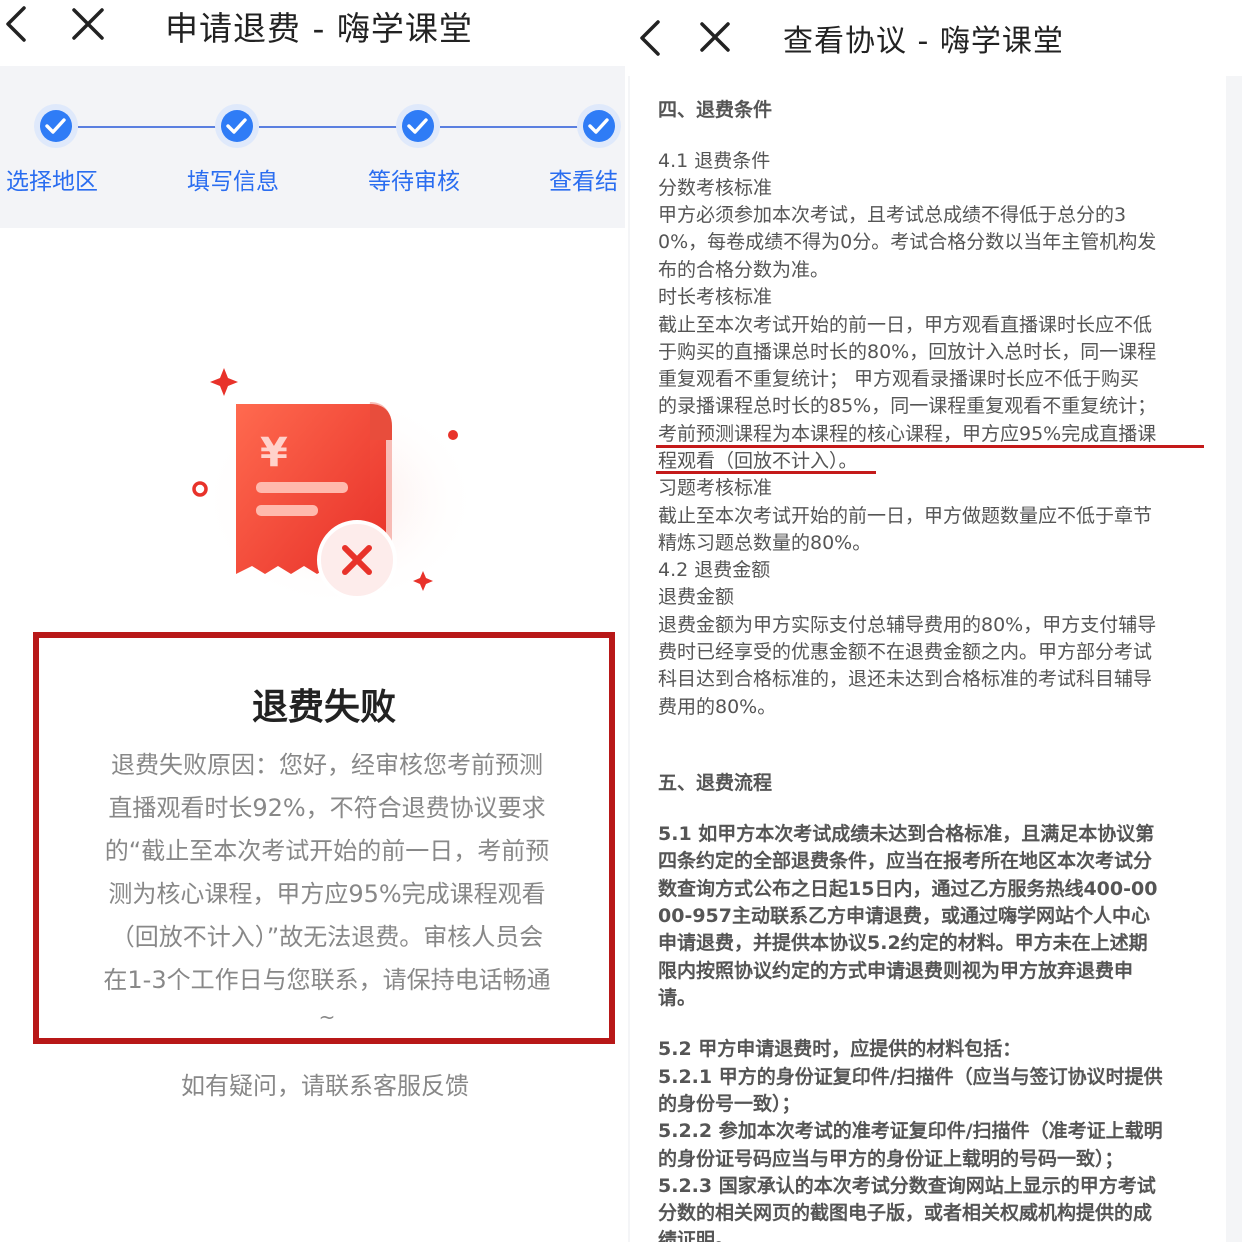 Image resolution: width=1242 pixels, height=1242 pixels. Describe the element at coordinates (312, 147) in the screenshot. I see `progress-steps` at that location.